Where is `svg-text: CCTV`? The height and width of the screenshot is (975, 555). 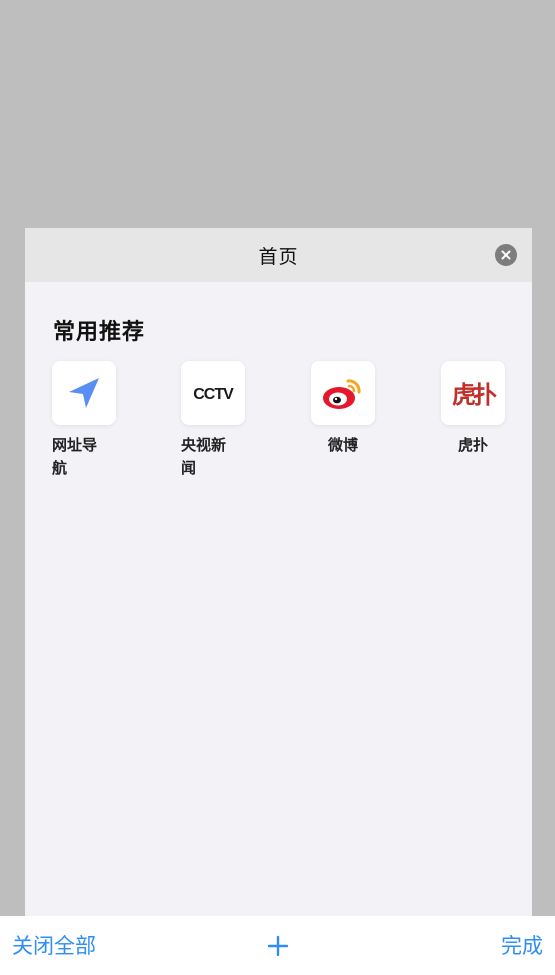 svg-text: CCTV is located at coordinates (213, 394).